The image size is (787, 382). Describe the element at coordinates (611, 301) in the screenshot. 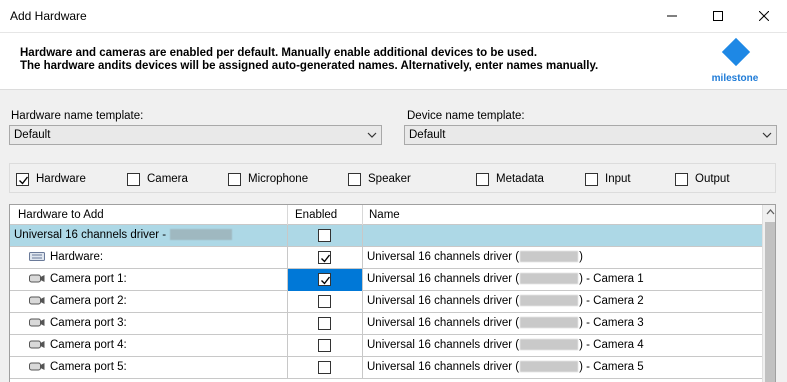

I see `name-suffix: ) - Camera 2` at that location.